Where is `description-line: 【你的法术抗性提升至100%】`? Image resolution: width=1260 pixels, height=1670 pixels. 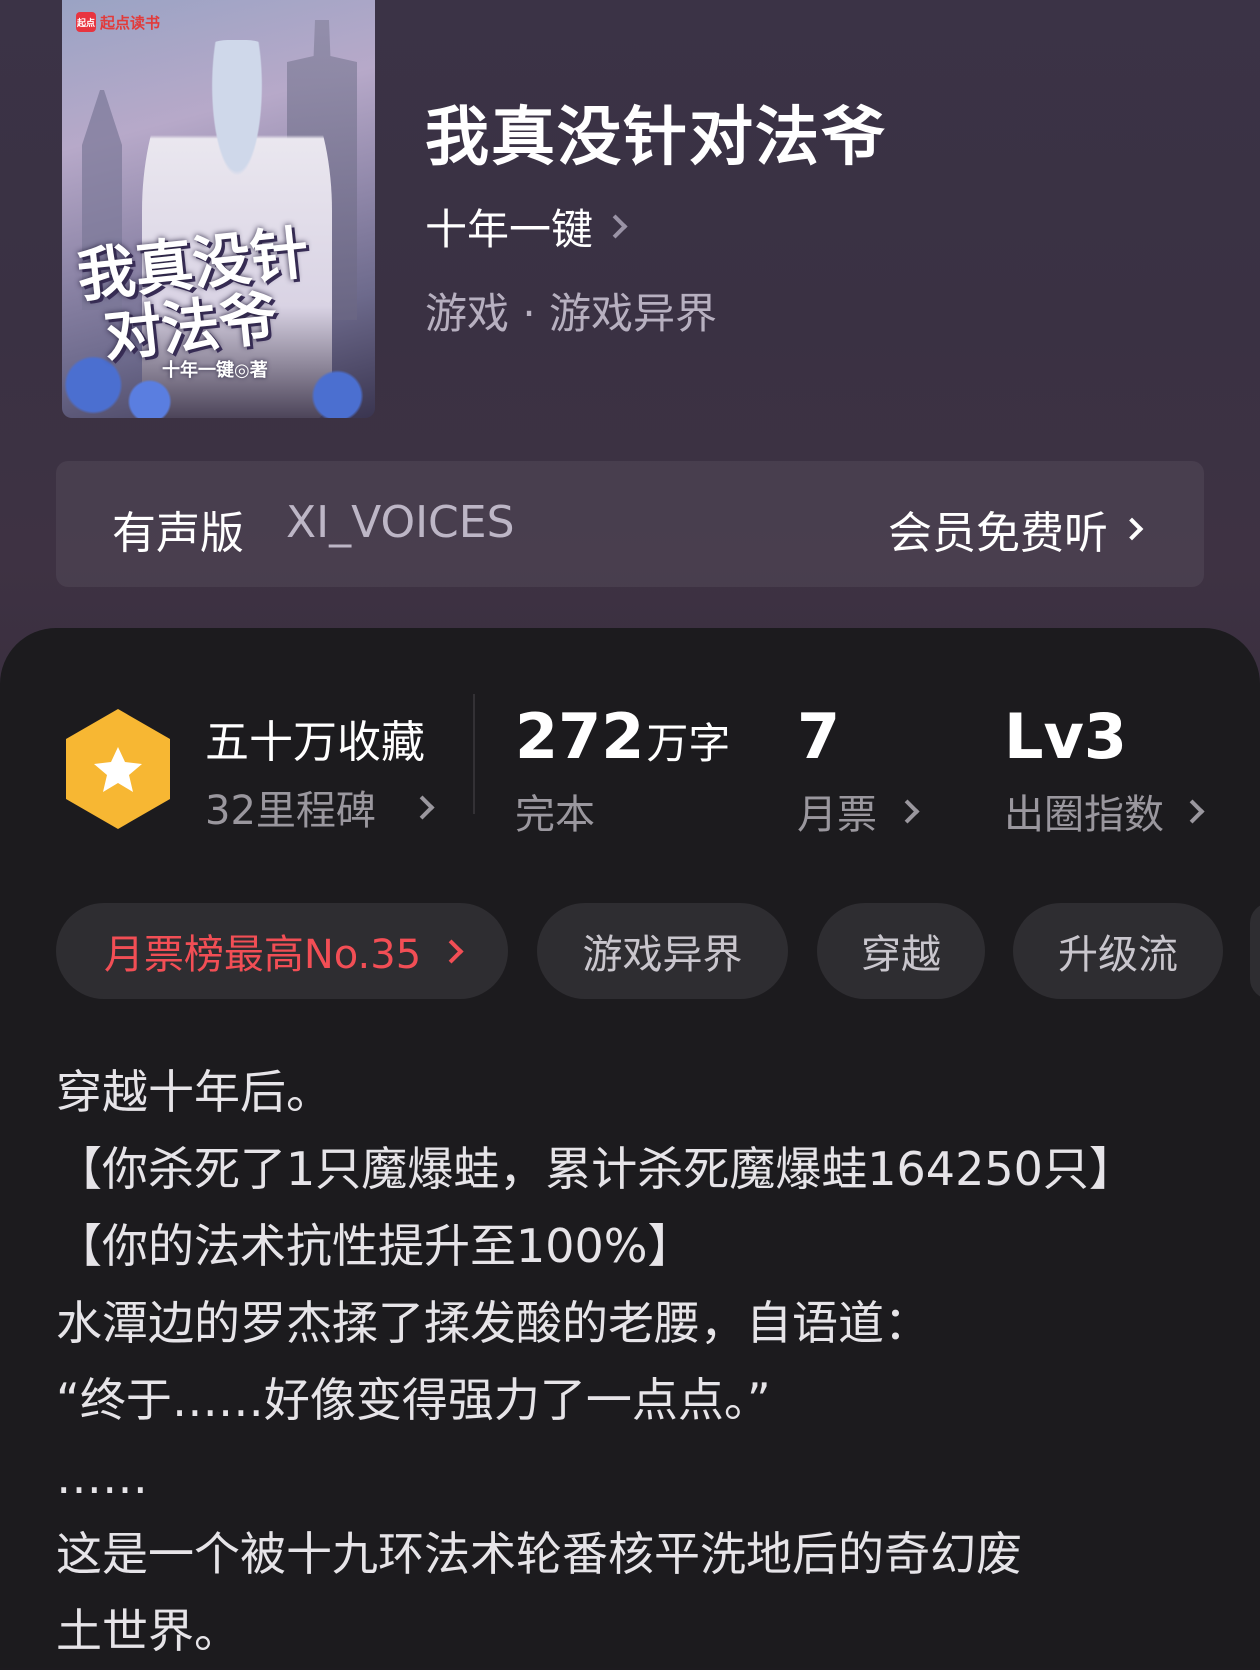
description-line: 【你的法术抗性提升至100%】 is located at coordinates (375, 1246).